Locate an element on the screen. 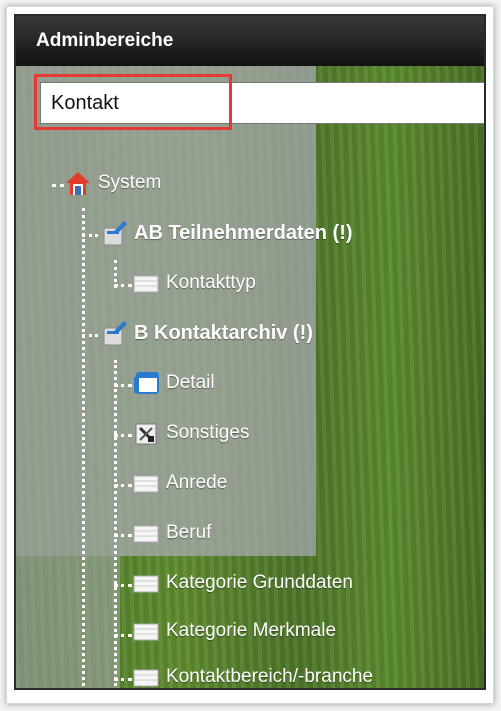  panel-header: Adminbereiche is located at coordinates (250, 41).